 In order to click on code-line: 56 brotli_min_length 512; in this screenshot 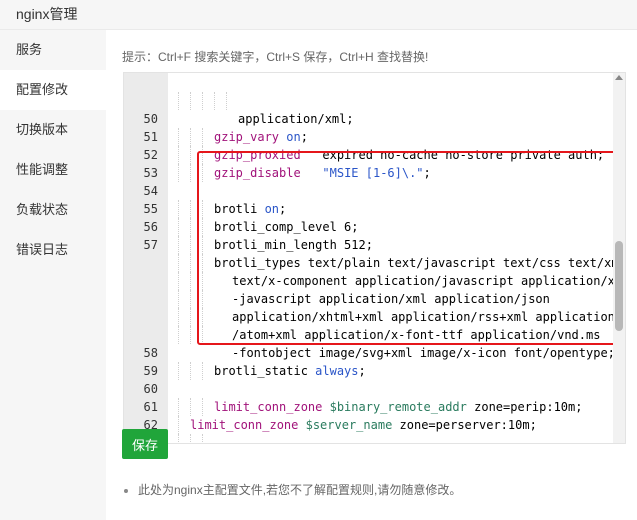, I will do `click(374, 227)`.